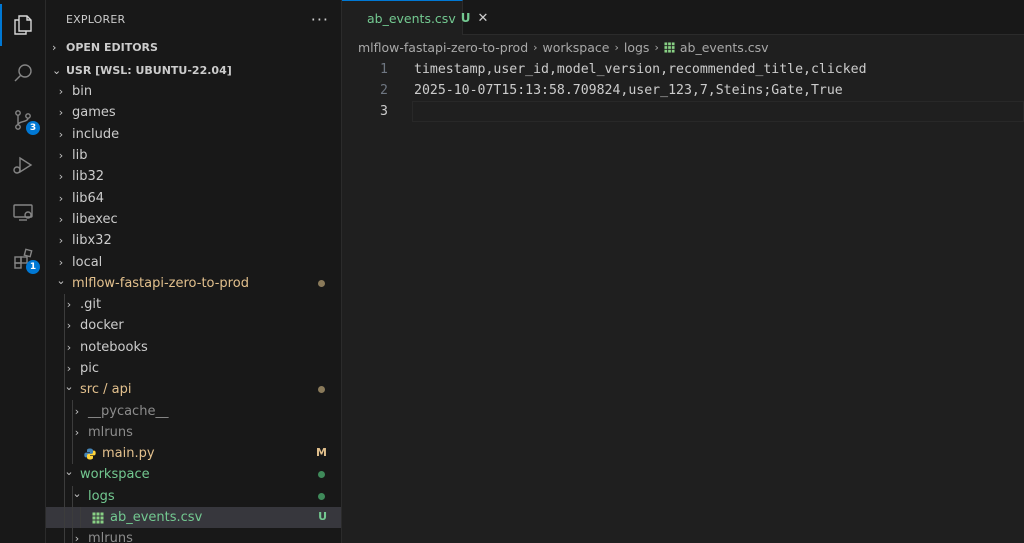 The width and height of the screenshot is (1024, 543). Describe the element at coordinates (415, 17) in the screenshot. I see `tab-ab-events-csv: ab_events.csv U ✕` at that location.